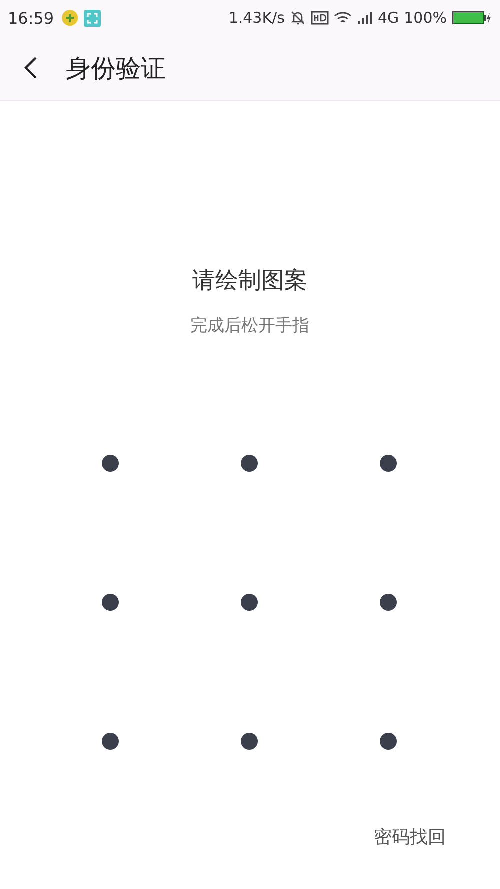  I want to click on prompt-subtitle: 完成后松开手指, so click(250, 326).